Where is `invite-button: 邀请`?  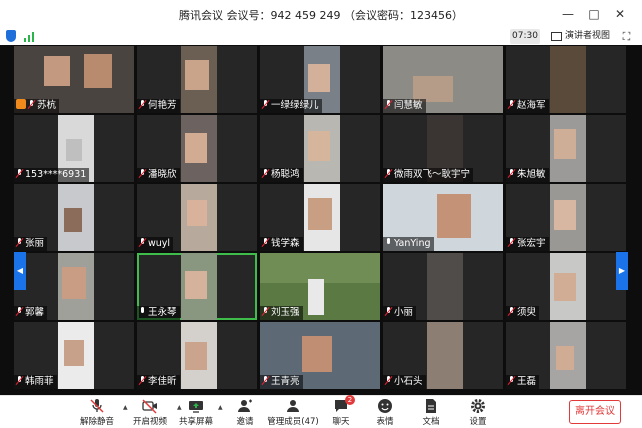
invite-button: 邀请 is located at coordinates (245, 413).